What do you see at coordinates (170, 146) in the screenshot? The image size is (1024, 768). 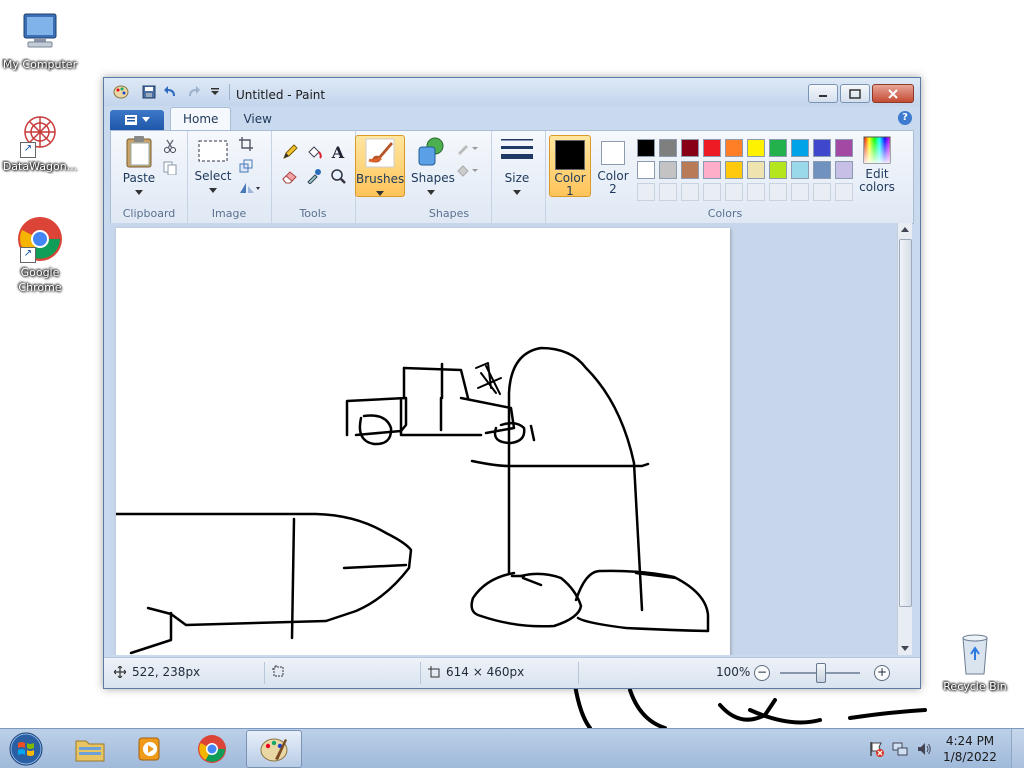 I see `cut-icon` at bounding box center [170, 146].